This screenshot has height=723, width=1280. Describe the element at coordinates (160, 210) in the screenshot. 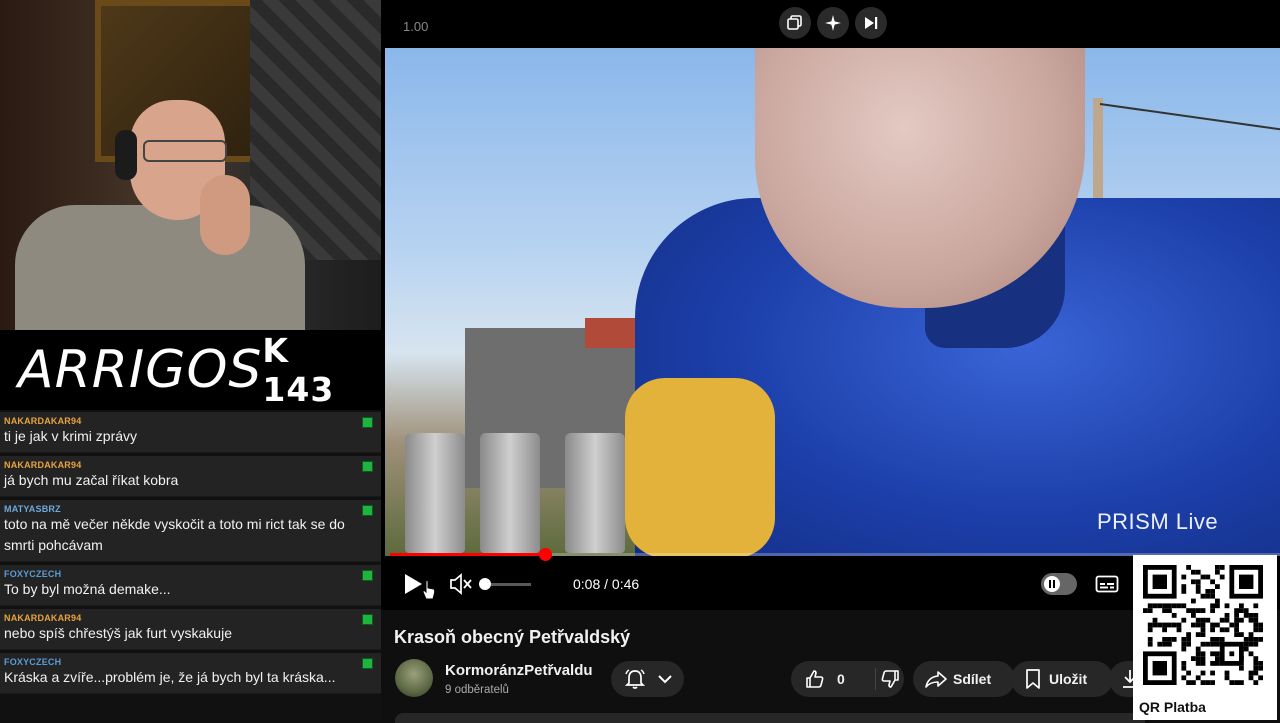

I see `streamer` at that location.